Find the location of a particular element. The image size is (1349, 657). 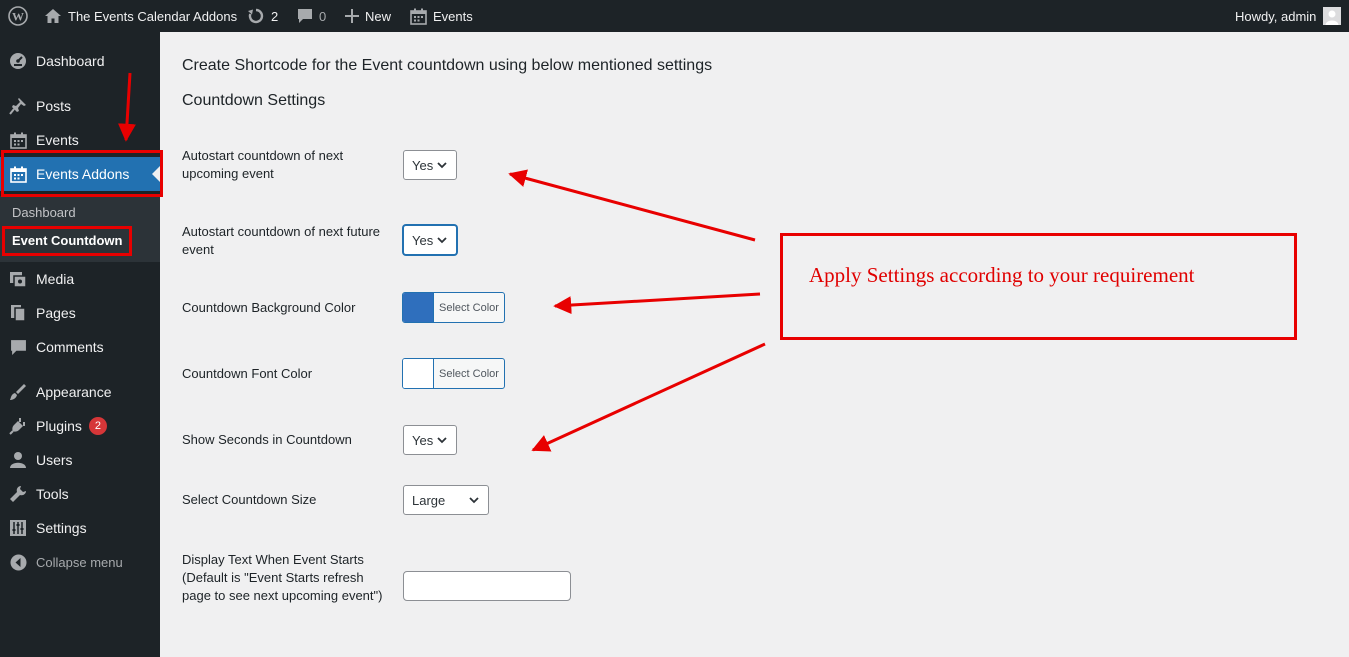

arrow-to-bg-color is located at coordinates (657, 303).